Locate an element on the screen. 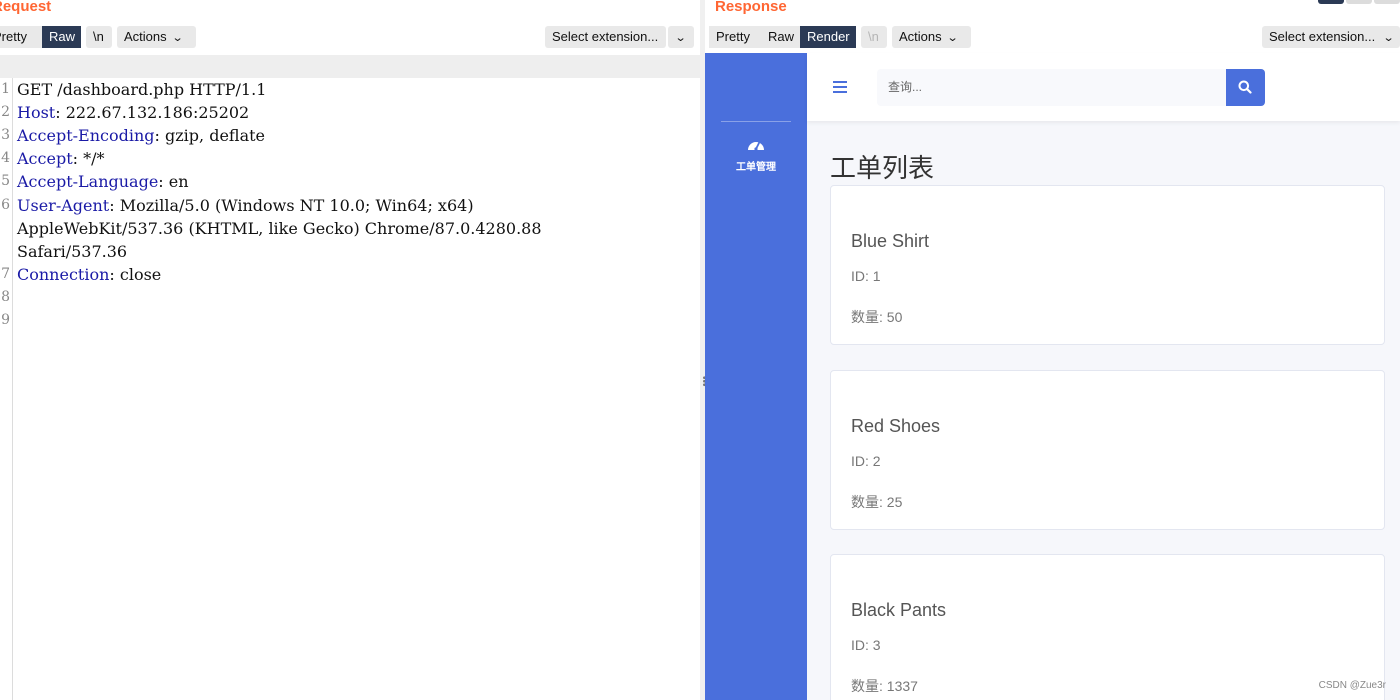 The width and height of the screenshot is (1400, 700). layout-toggle-vertical is located at coordinates (1387, 2).